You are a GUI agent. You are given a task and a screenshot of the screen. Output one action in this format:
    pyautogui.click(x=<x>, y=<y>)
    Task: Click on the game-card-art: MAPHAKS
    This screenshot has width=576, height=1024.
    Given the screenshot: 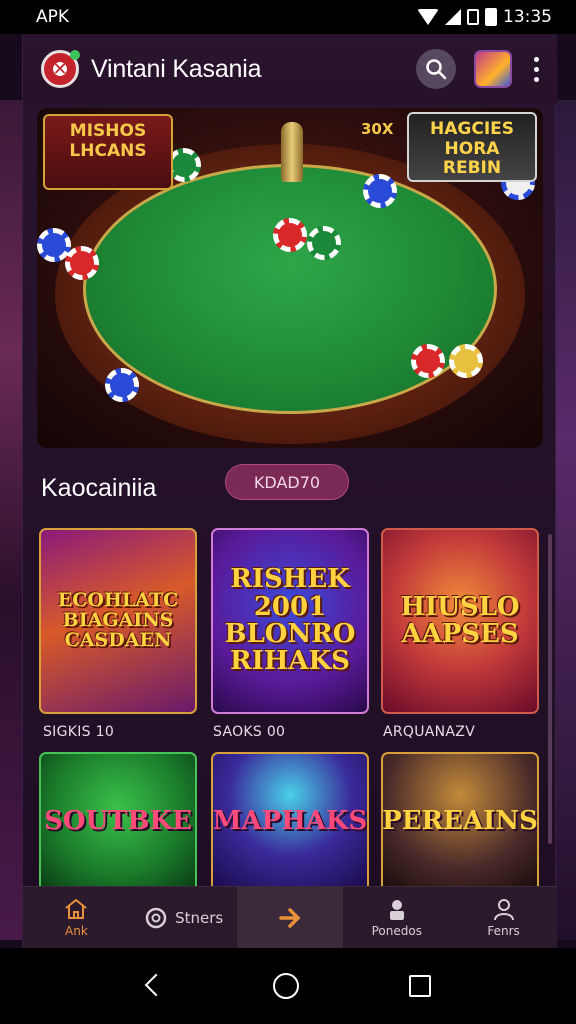 What is the action you would take?
    pyautogui.click(x=290, y=821)
    